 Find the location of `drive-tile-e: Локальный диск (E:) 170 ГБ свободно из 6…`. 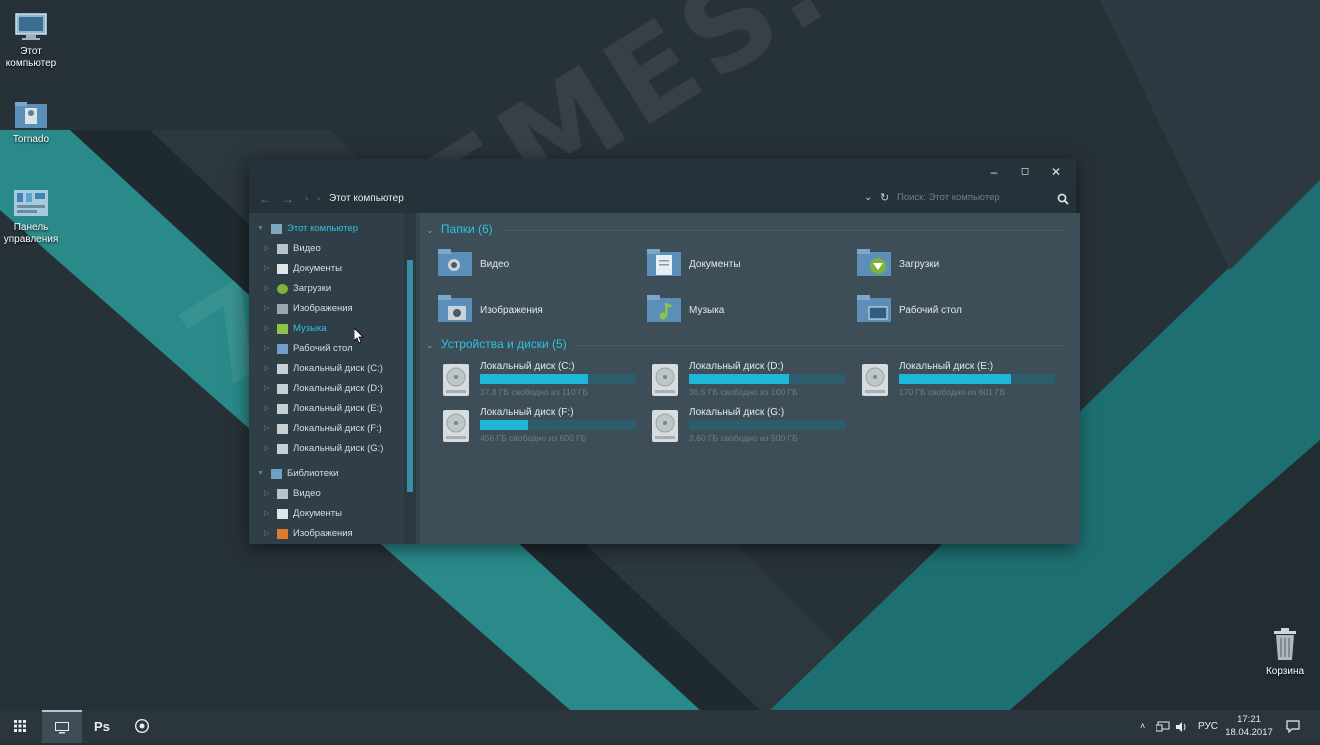

drive-tile-e: Локальный диск (E:) 170 ГБ свободно из 6… is located at coordinates (962, 383).